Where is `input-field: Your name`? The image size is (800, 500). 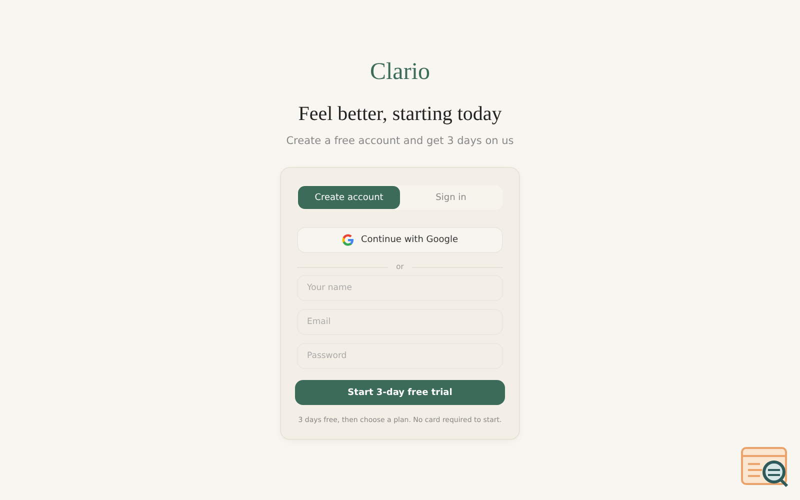
input-field: Your name is located at coordinates (400, 288).